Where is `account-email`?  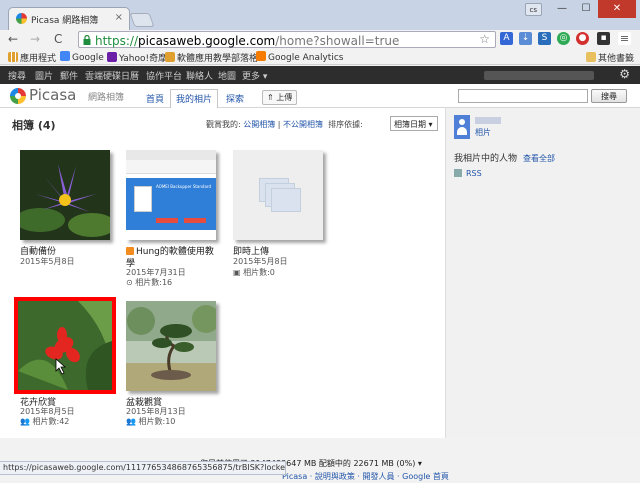
account-email is located at coordinates (539, 75).